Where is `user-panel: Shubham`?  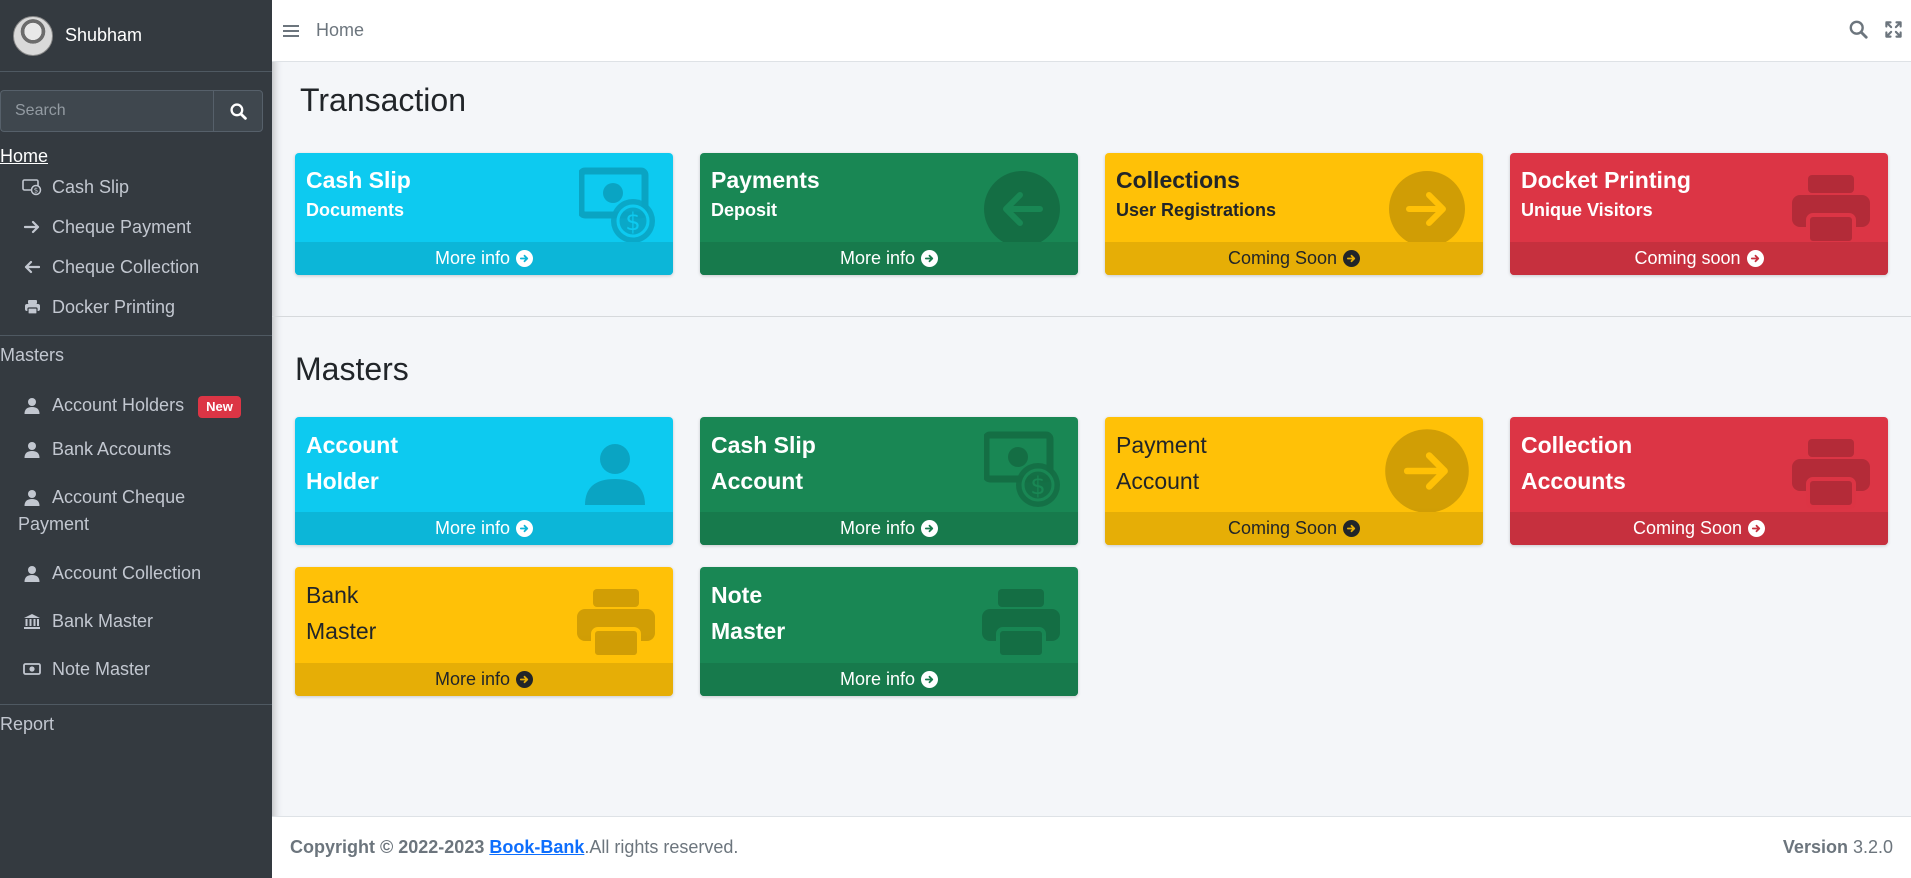
user-panel: Shubham is located at coordinates (136, 36).